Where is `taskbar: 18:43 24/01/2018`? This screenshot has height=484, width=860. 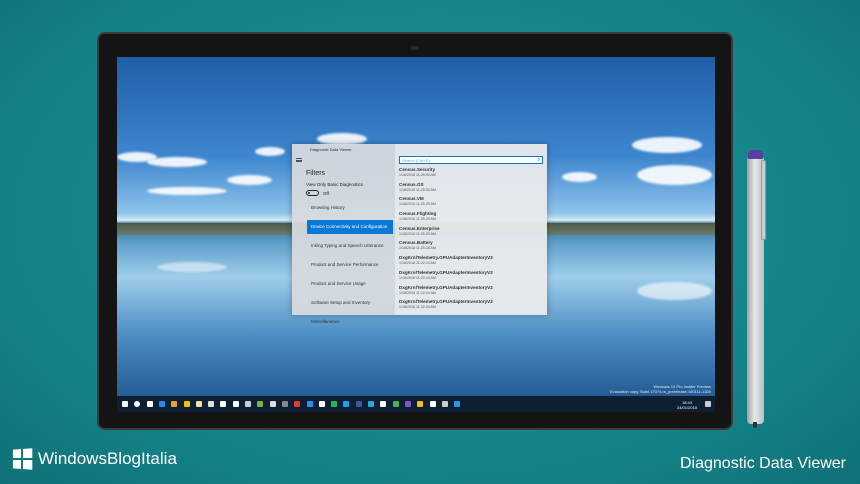 taskbar: 18:43 24/01/2018 is located at coordinates (416, 404).